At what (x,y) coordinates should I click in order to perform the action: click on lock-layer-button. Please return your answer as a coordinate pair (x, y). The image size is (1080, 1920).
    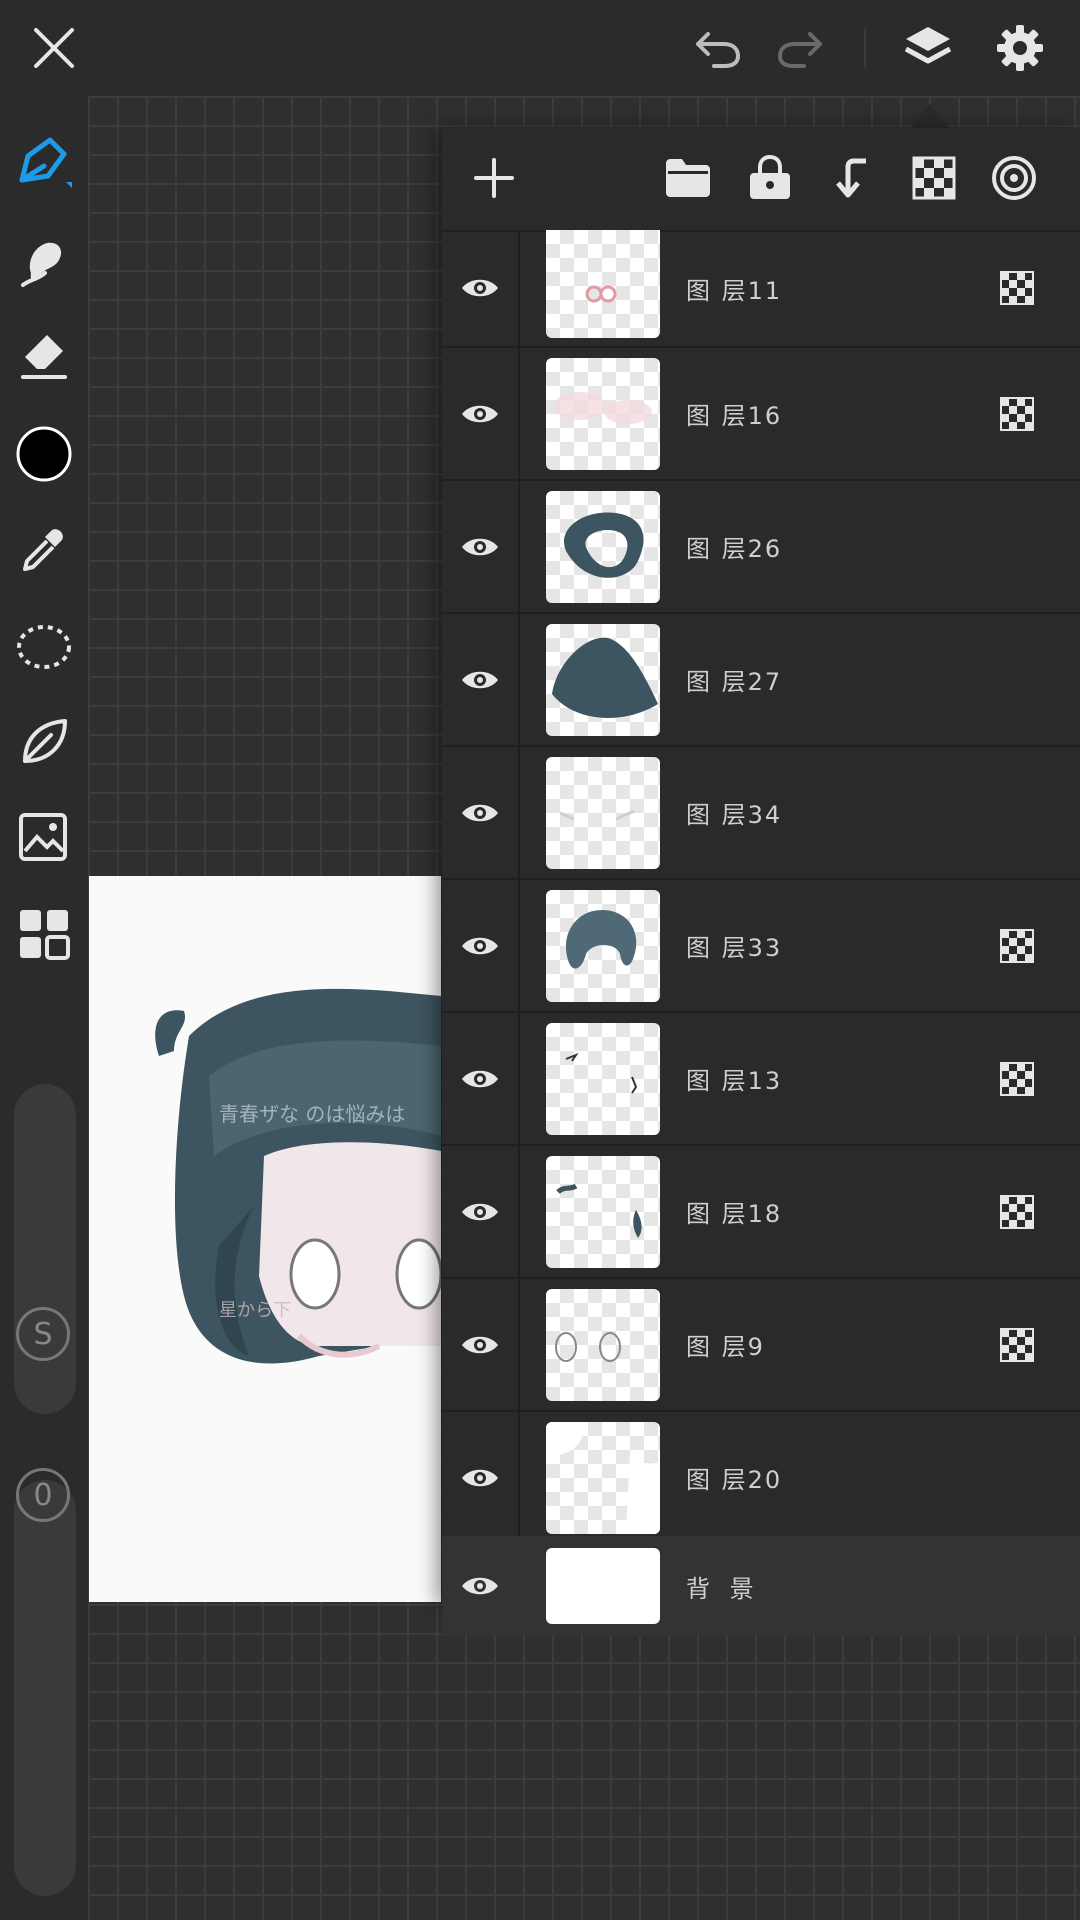
    Looking at the image, I should click on (770, 178).